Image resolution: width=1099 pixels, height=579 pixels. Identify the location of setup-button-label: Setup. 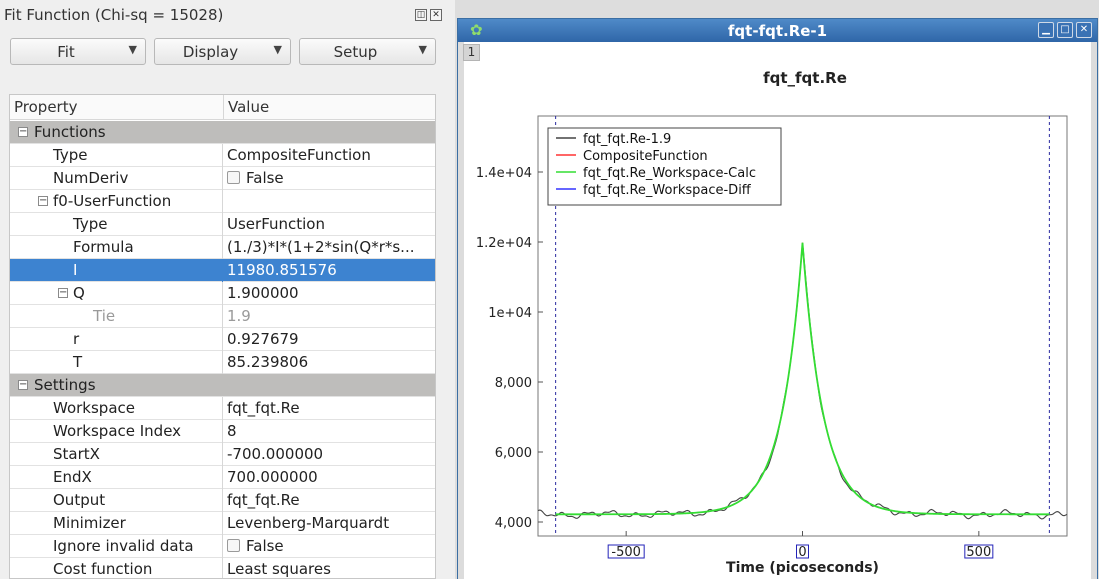
(355, 52).